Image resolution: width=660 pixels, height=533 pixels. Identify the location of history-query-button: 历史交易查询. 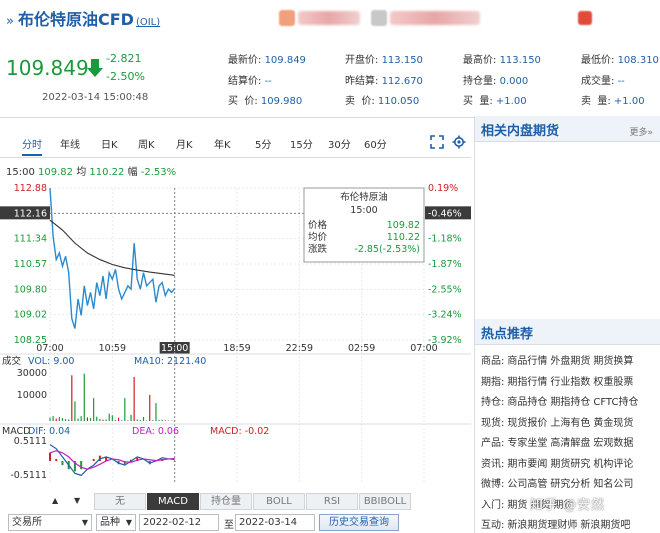
(359, 522).